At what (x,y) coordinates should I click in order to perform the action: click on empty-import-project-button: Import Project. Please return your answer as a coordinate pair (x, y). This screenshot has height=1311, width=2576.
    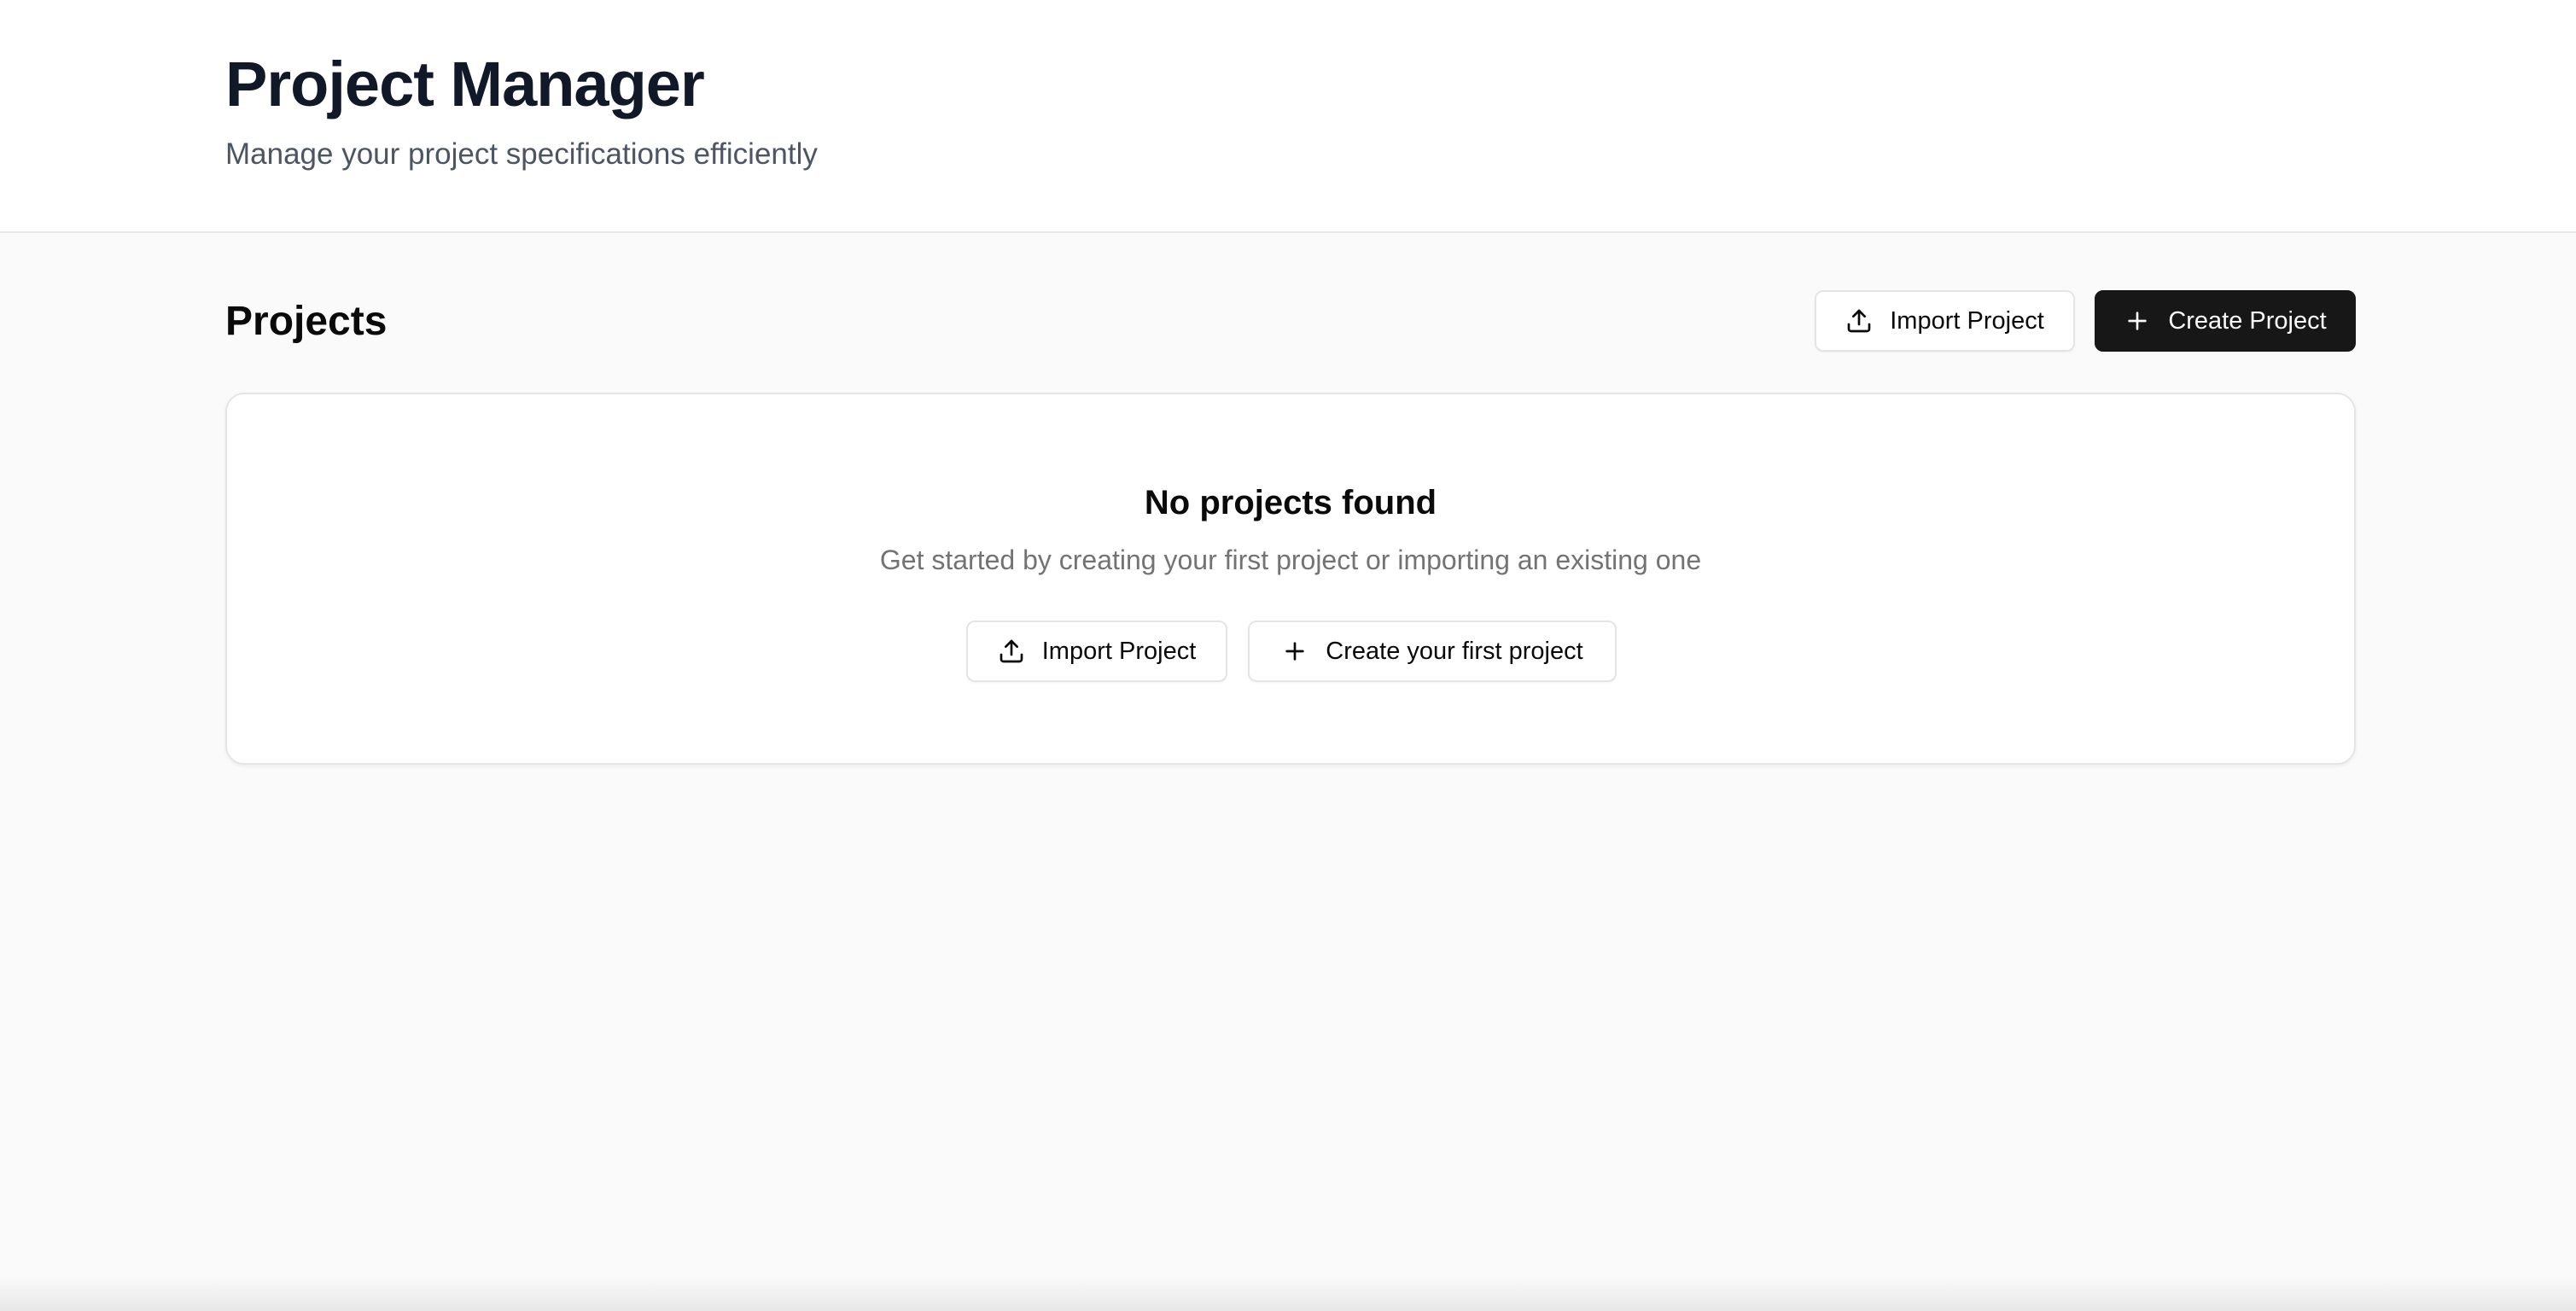
    Looking at the image, I should click on (1096, 651).